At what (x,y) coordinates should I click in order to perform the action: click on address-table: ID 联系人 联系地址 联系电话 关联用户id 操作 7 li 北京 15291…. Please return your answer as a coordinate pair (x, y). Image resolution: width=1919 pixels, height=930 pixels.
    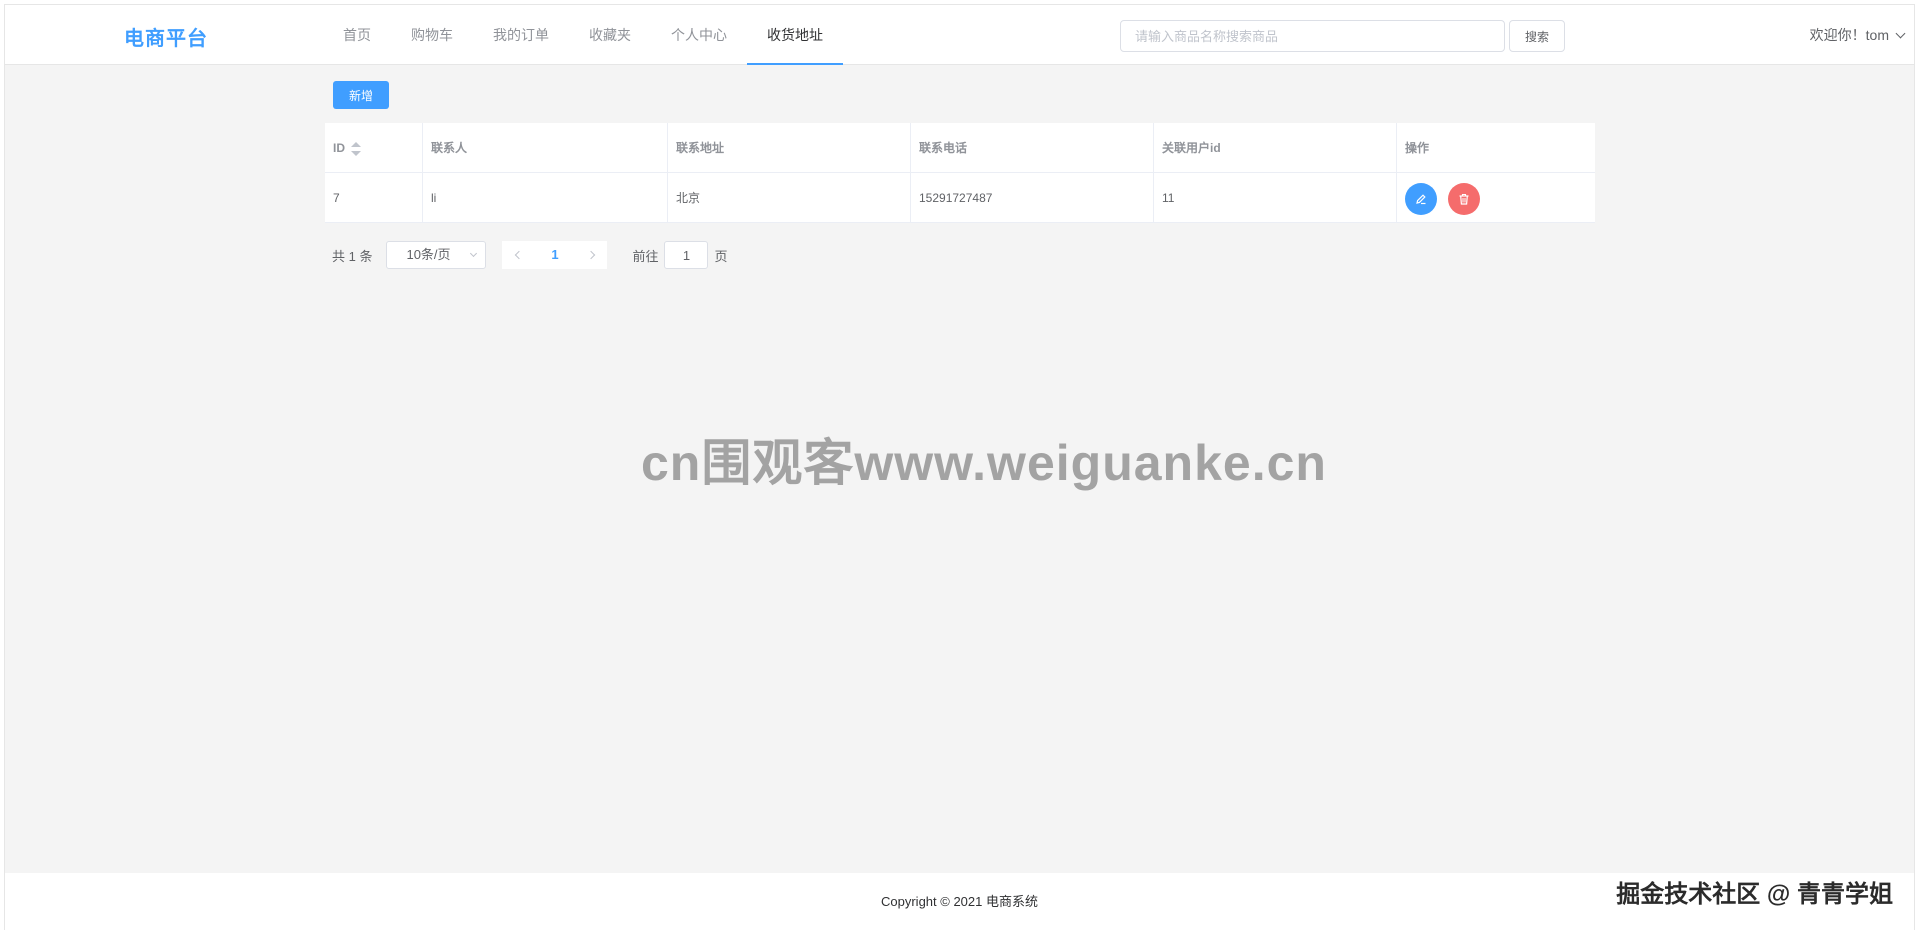
    Looking at the image, I should click on (960, 173).